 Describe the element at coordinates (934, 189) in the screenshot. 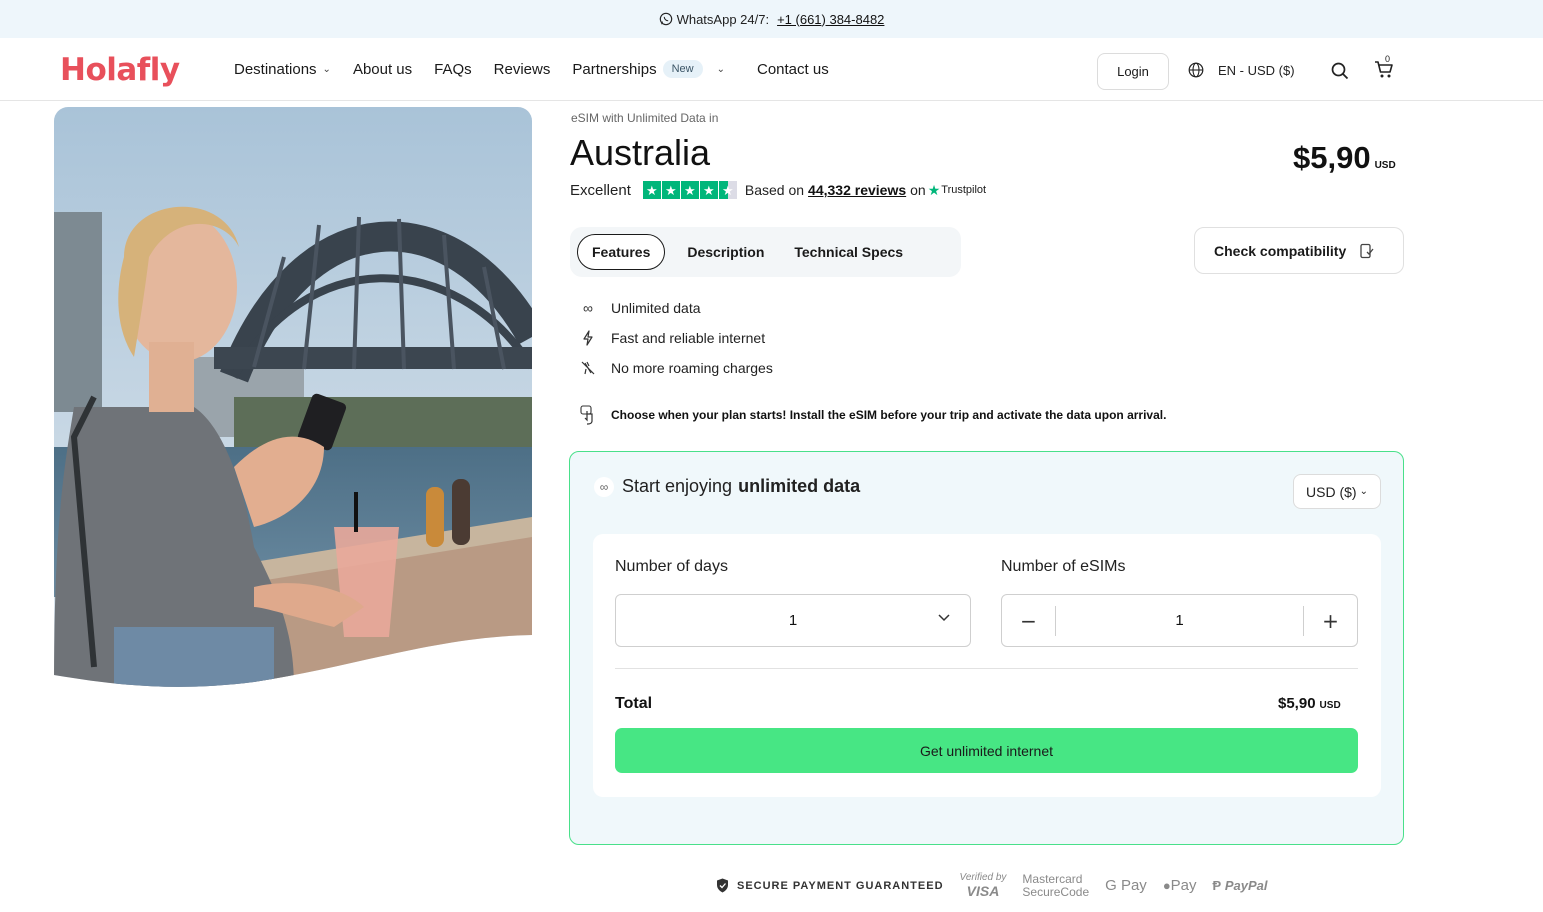

I see `trustpilot-star-icon: ★` at that location.